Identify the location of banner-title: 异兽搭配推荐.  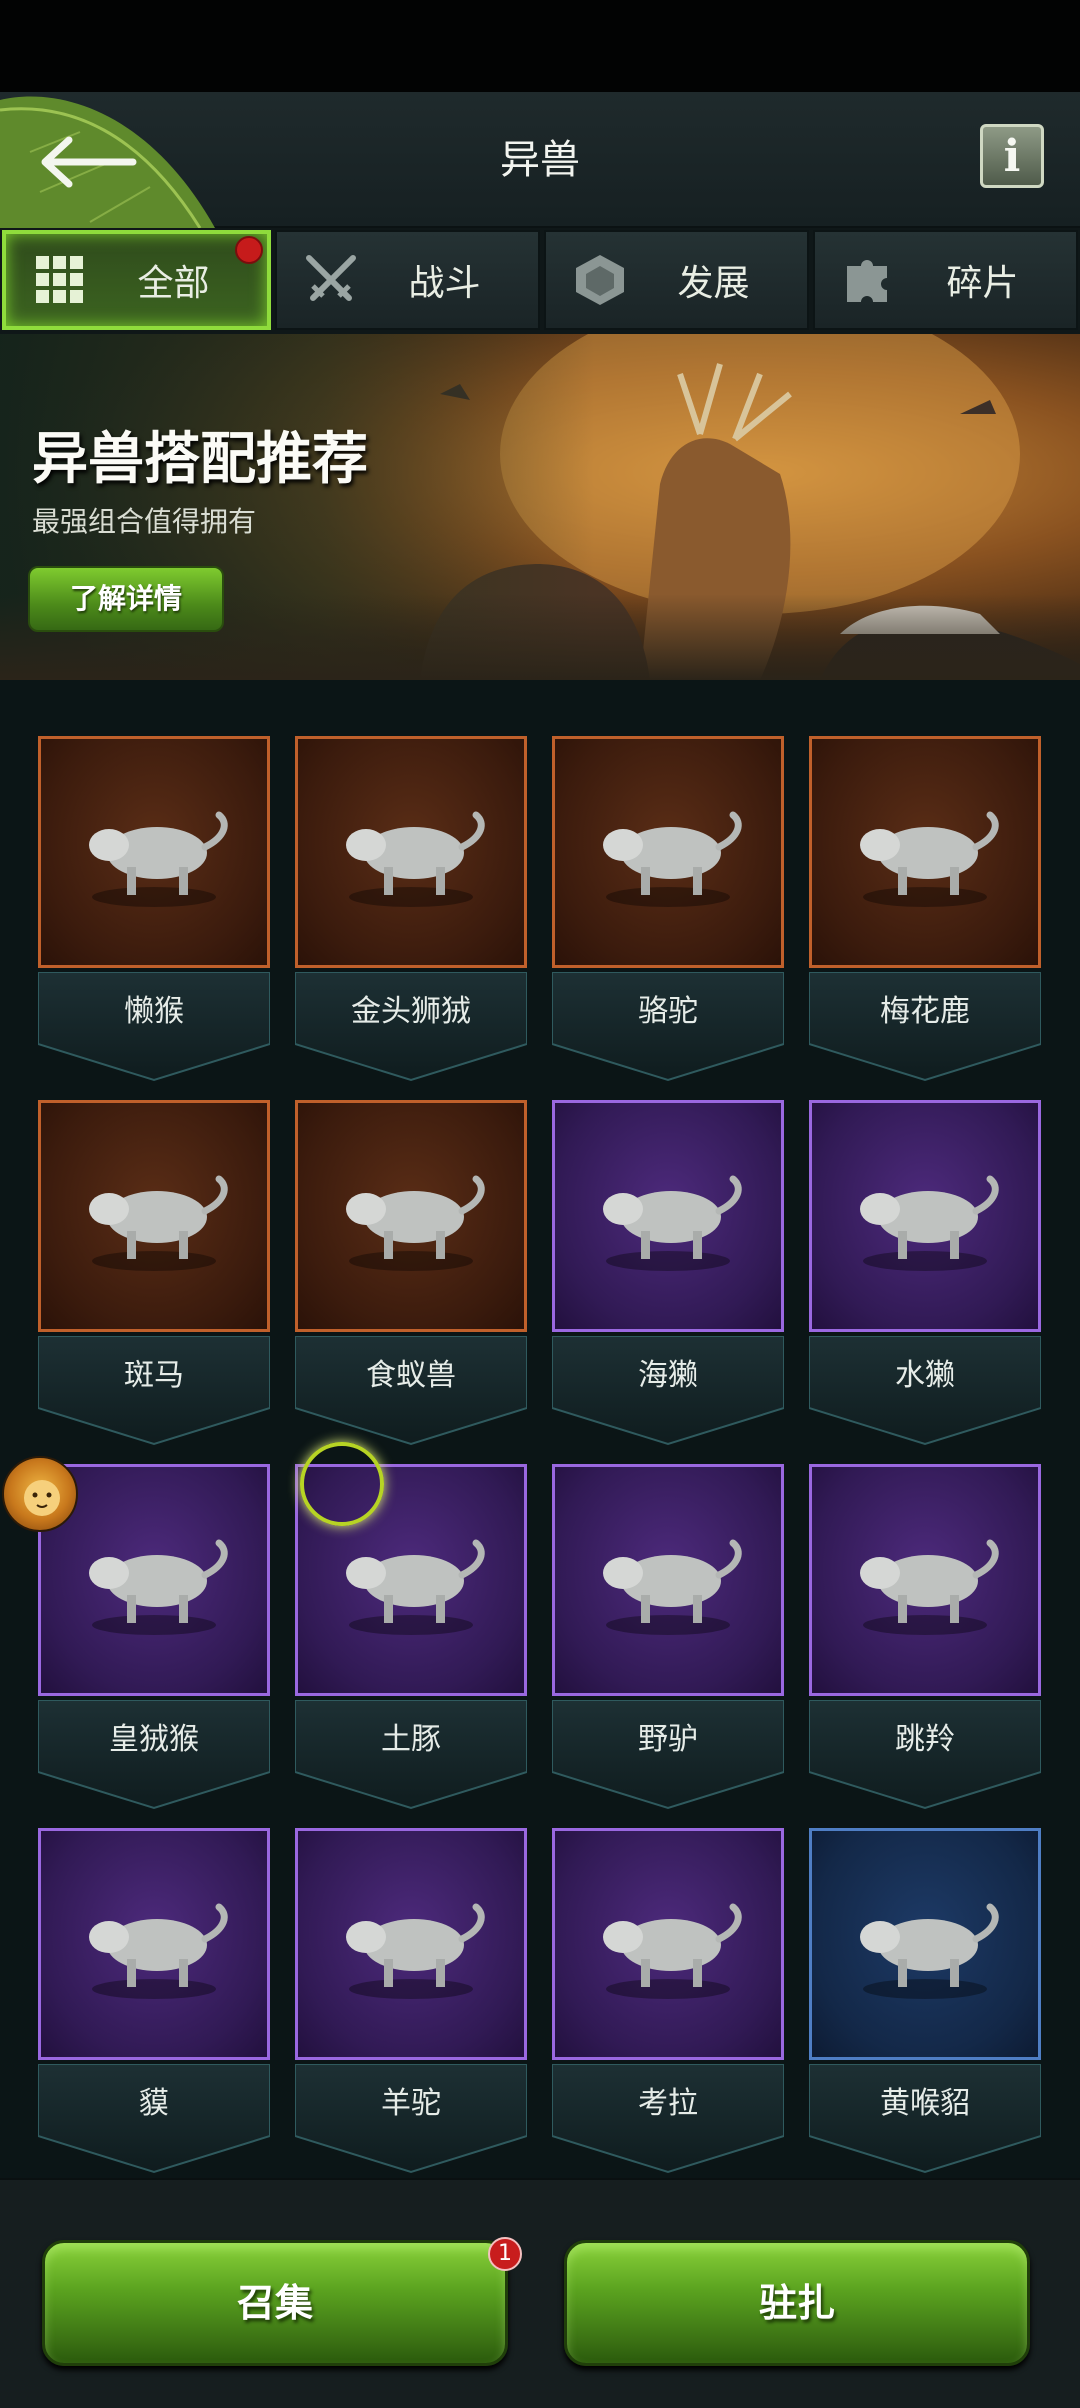
(200, 459).